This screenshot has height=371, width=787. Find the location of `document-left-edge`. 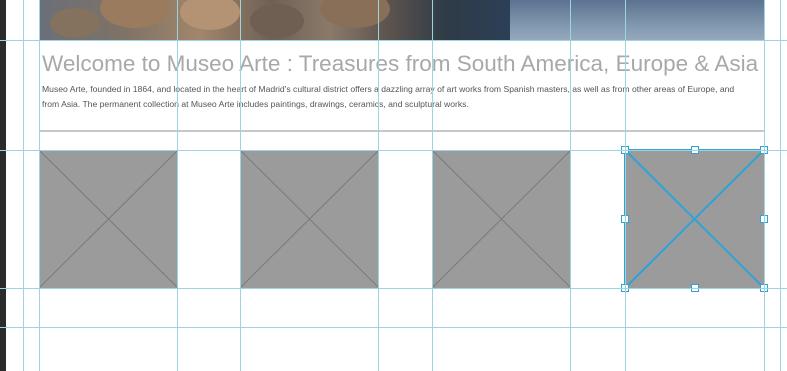

document-left-edge is located at coordinates (3, 185).